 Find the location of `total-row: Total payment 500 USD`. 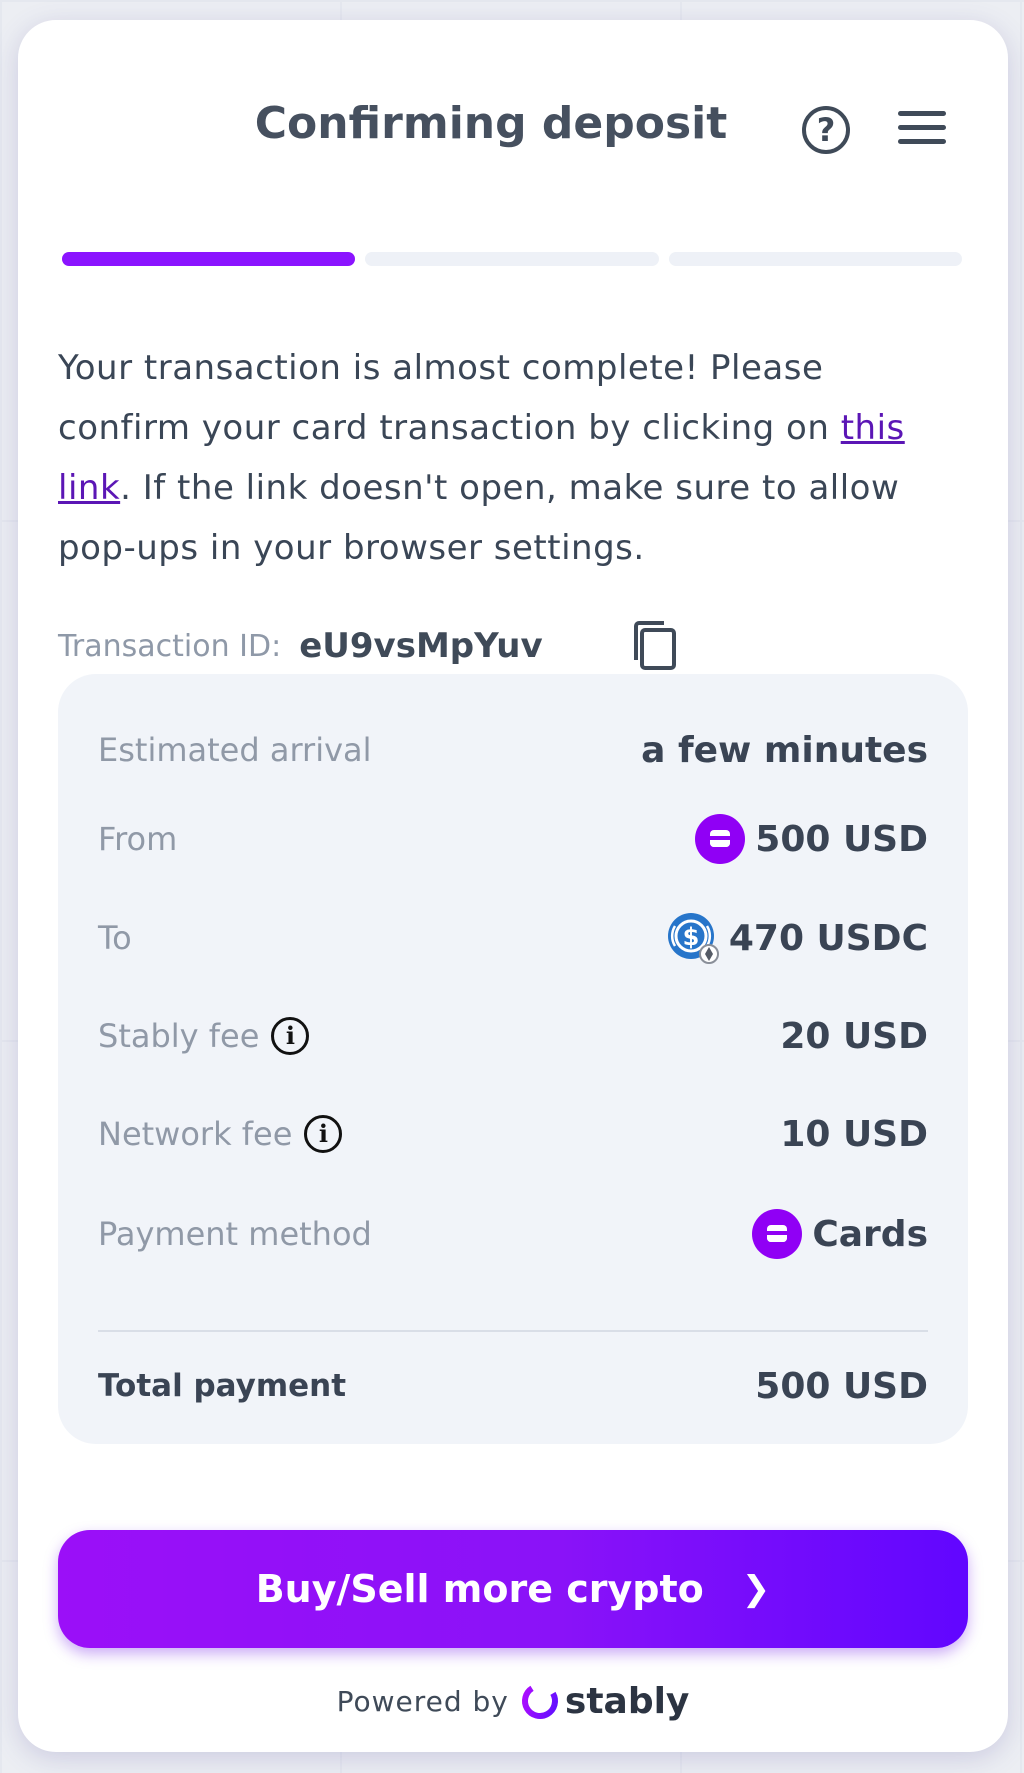

total-row: Total payment 500 USD is located at coordinates (513, 1386).